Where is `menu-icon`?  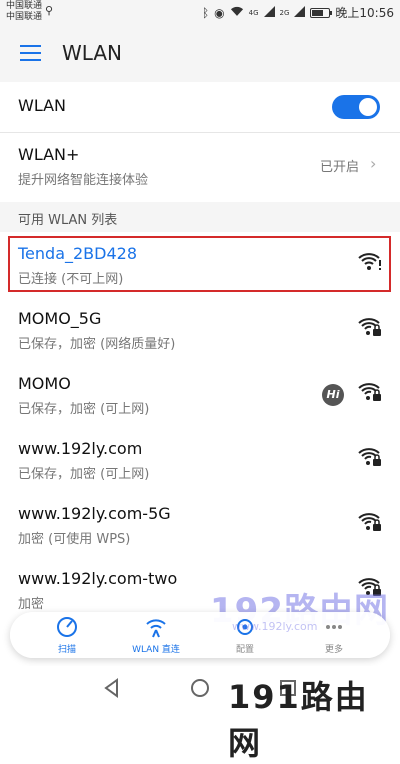
menu-icon is located at coordinates (30, 53).